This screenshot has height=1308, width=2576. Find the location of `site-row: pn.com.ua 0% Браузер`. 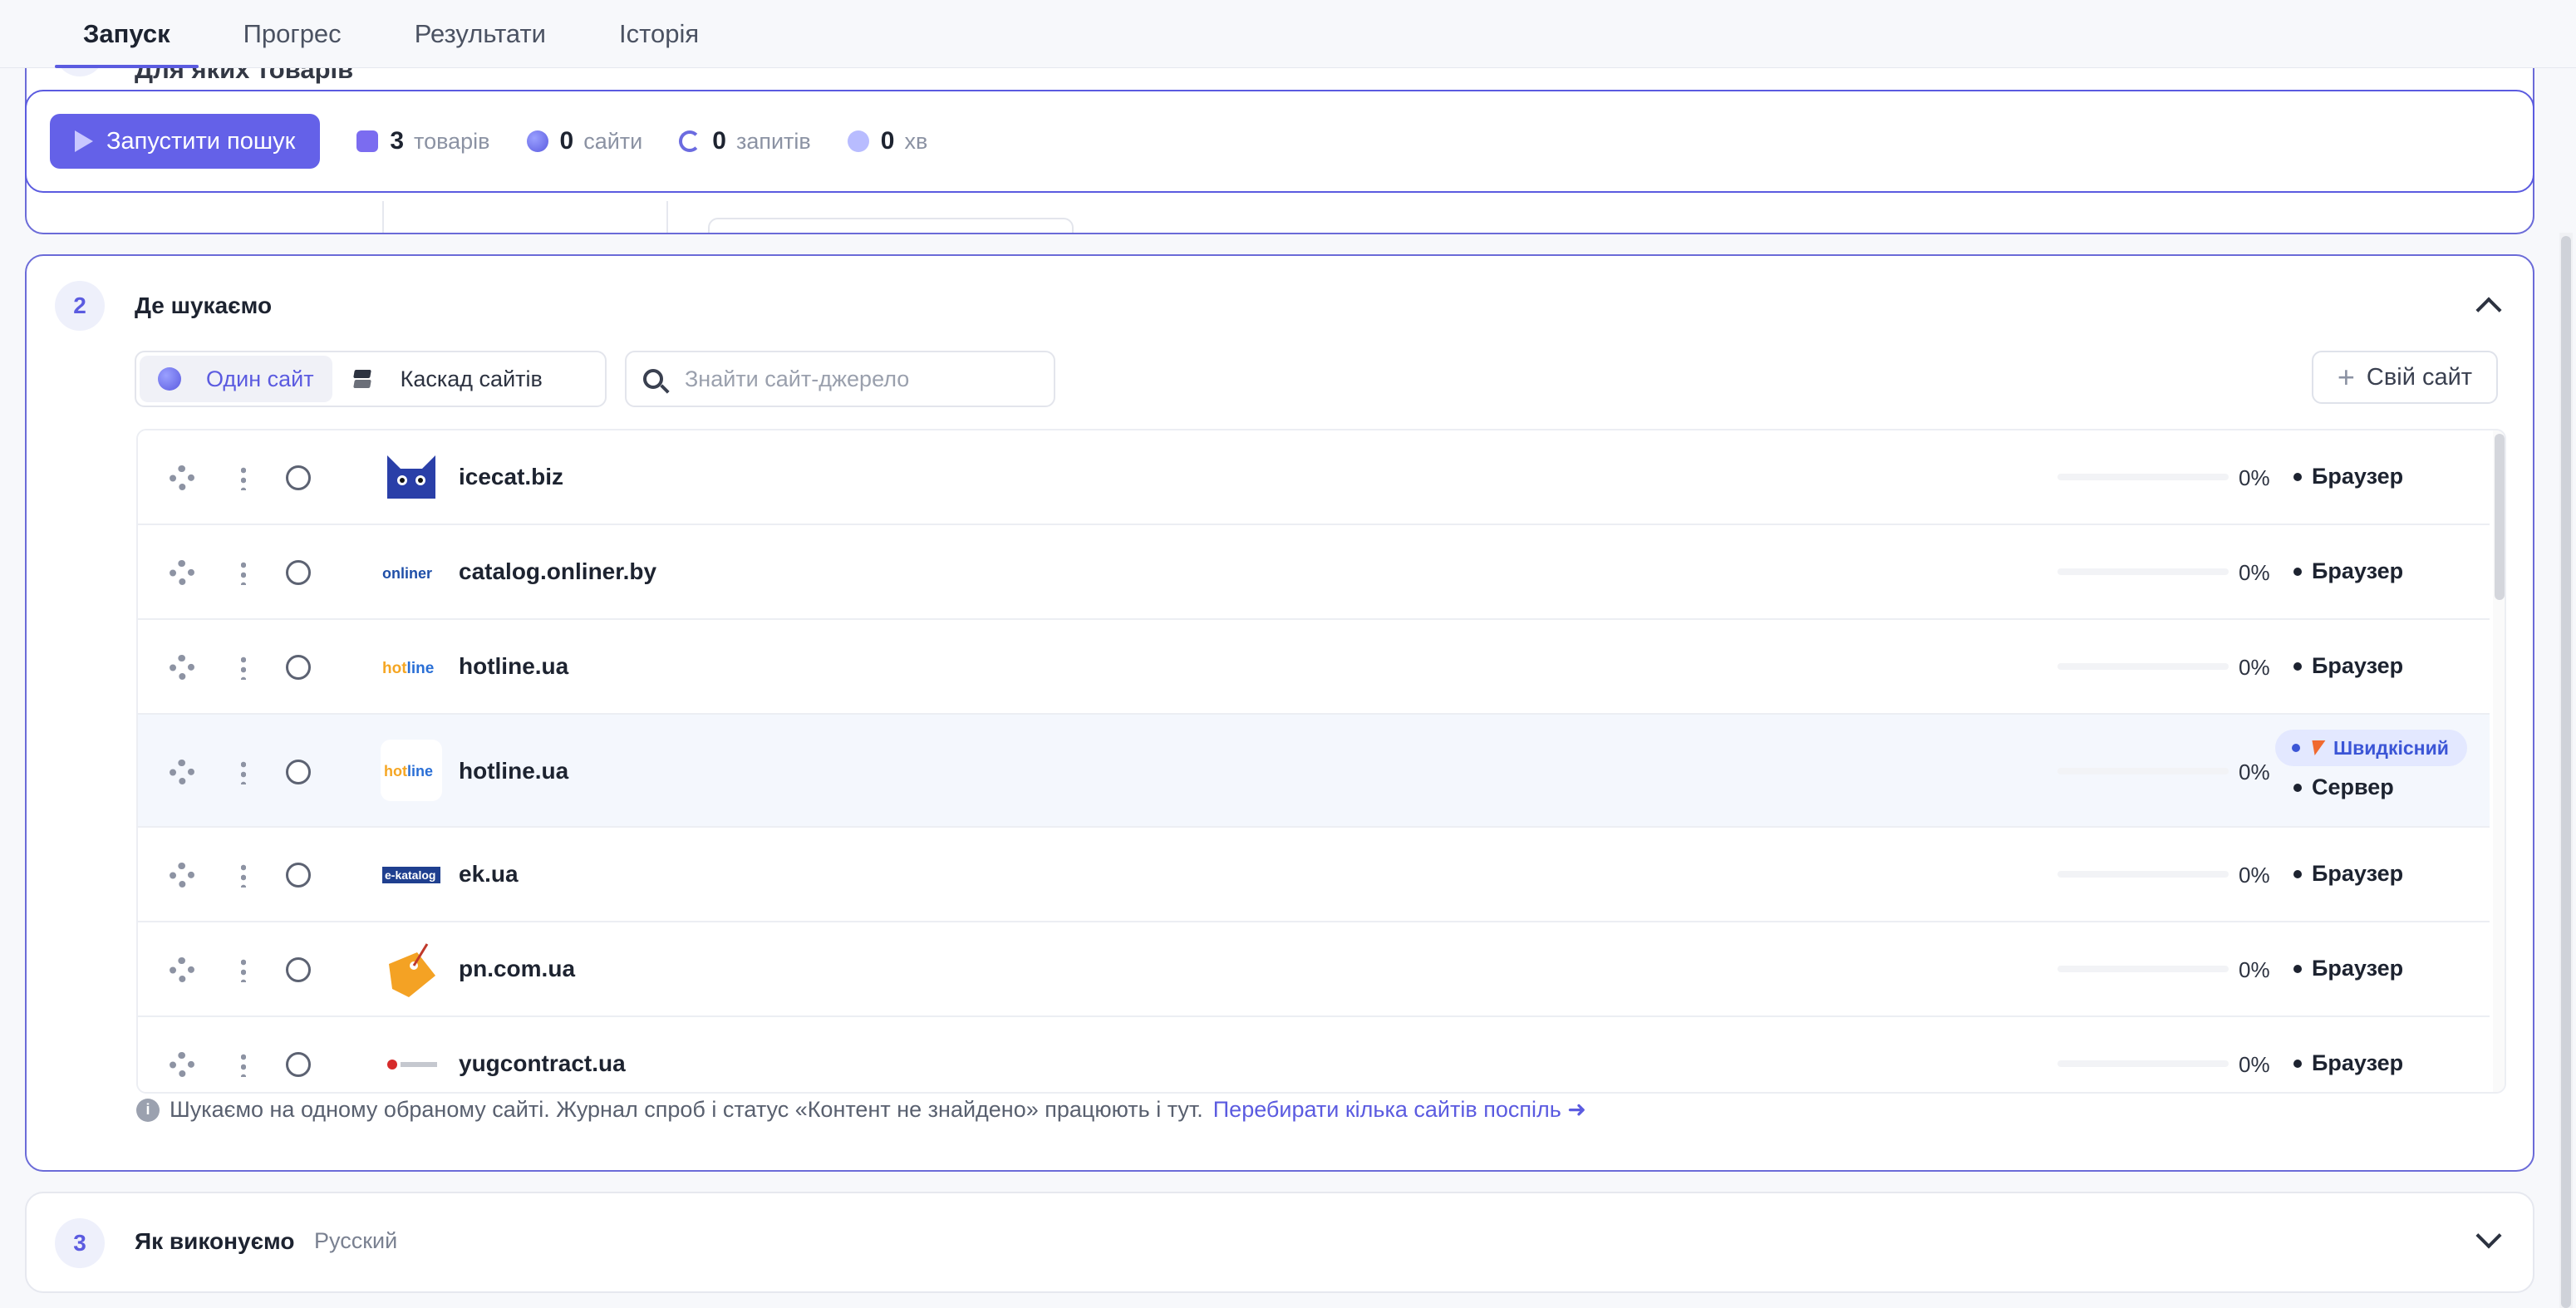

site-row: pn.com.ua 0% Браузер is located at coordinates (1314, 970).